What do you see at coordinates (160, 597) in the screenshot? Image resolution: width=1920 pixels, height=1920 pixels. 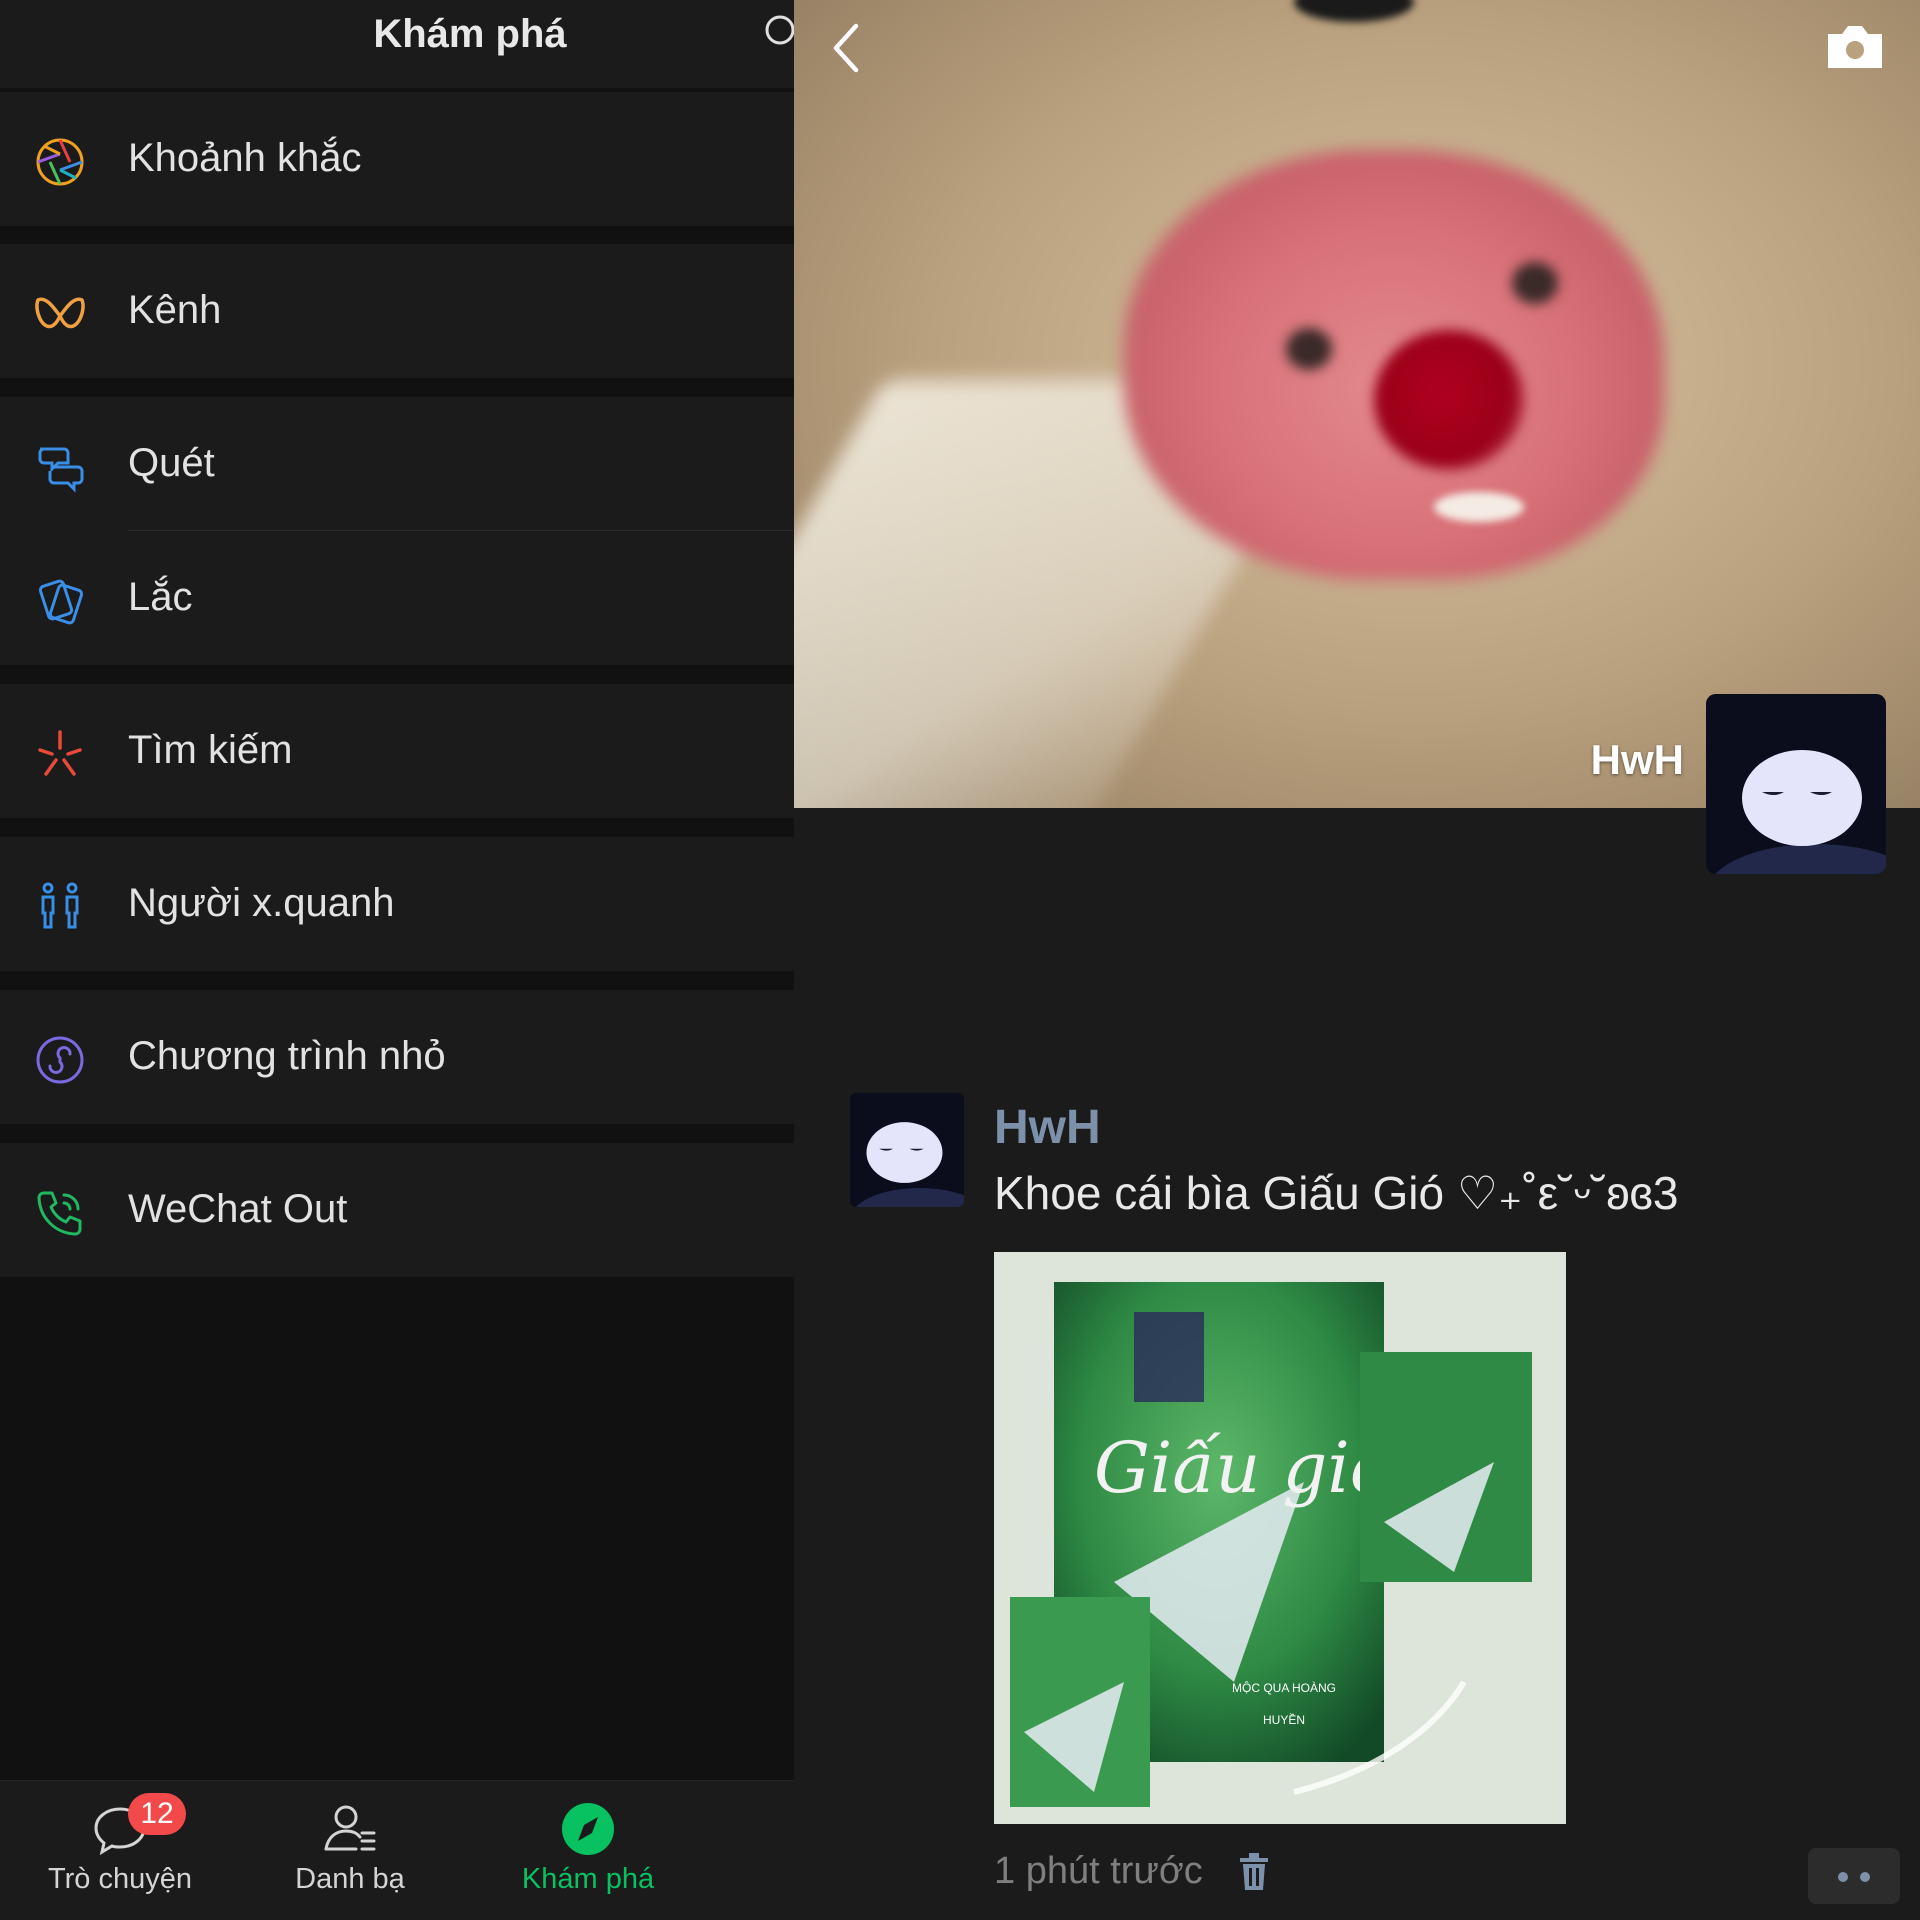 I see `menu-label: Lắc` at bounding box center [160, 597].